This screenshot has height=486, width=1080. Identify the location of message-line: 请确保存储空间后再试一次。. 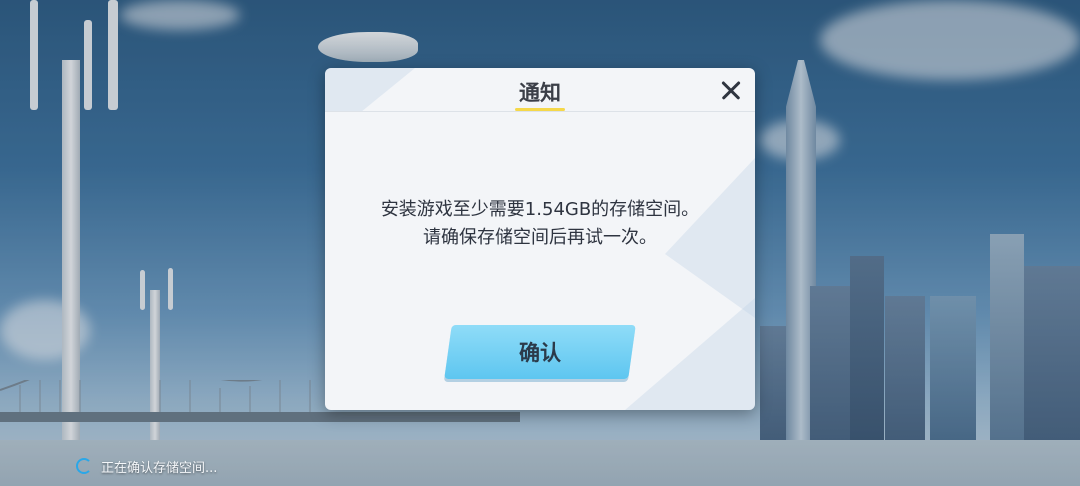
(540, 237).